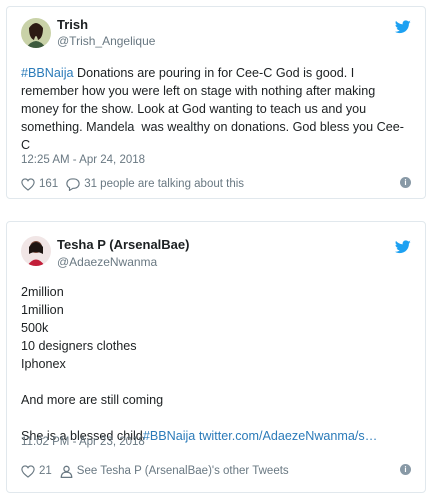 This screenshot has width=437, height=500. Describe the element at coordinates (66, 471) in the screenshot. I see `person-icon` at that location.